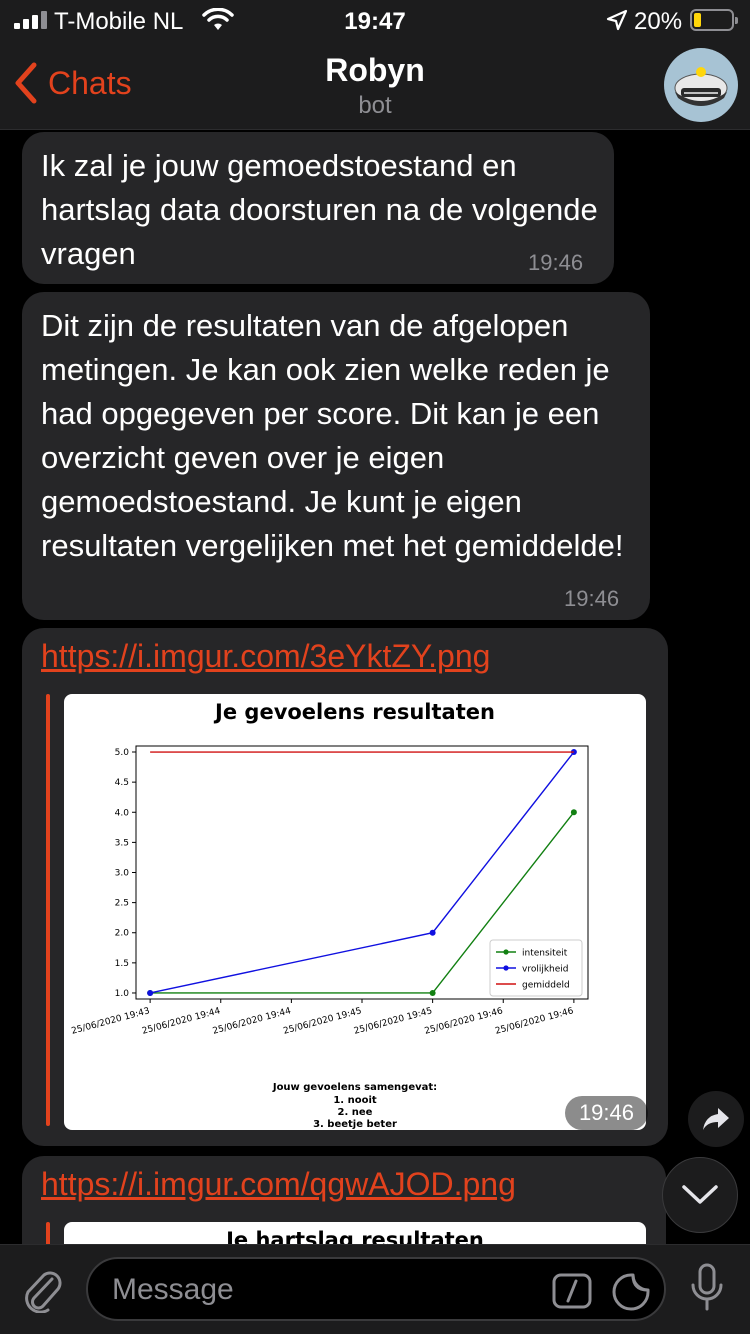  What do you see at coordinates (122, 783) in the screenshot?
I see `y-tick-label: 4.5` at bounding box center [122, 783].